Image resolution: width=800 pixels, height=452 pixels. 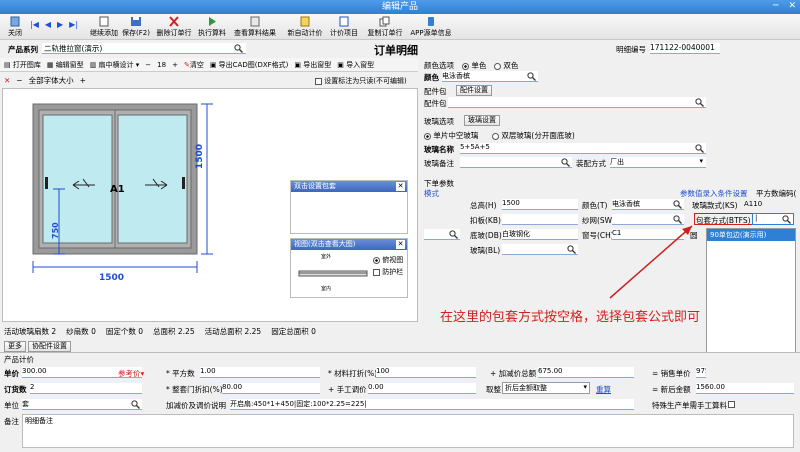 I want to click on view-calc-button: 查看算料结果, so click(x=255, y=27).